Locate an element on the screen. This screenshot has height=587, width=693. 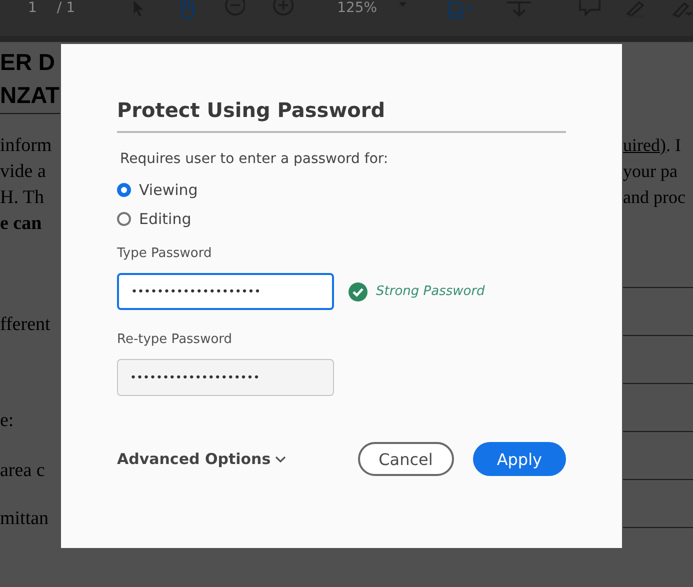
apply-button: Apply is located at coordinates (519, 459).